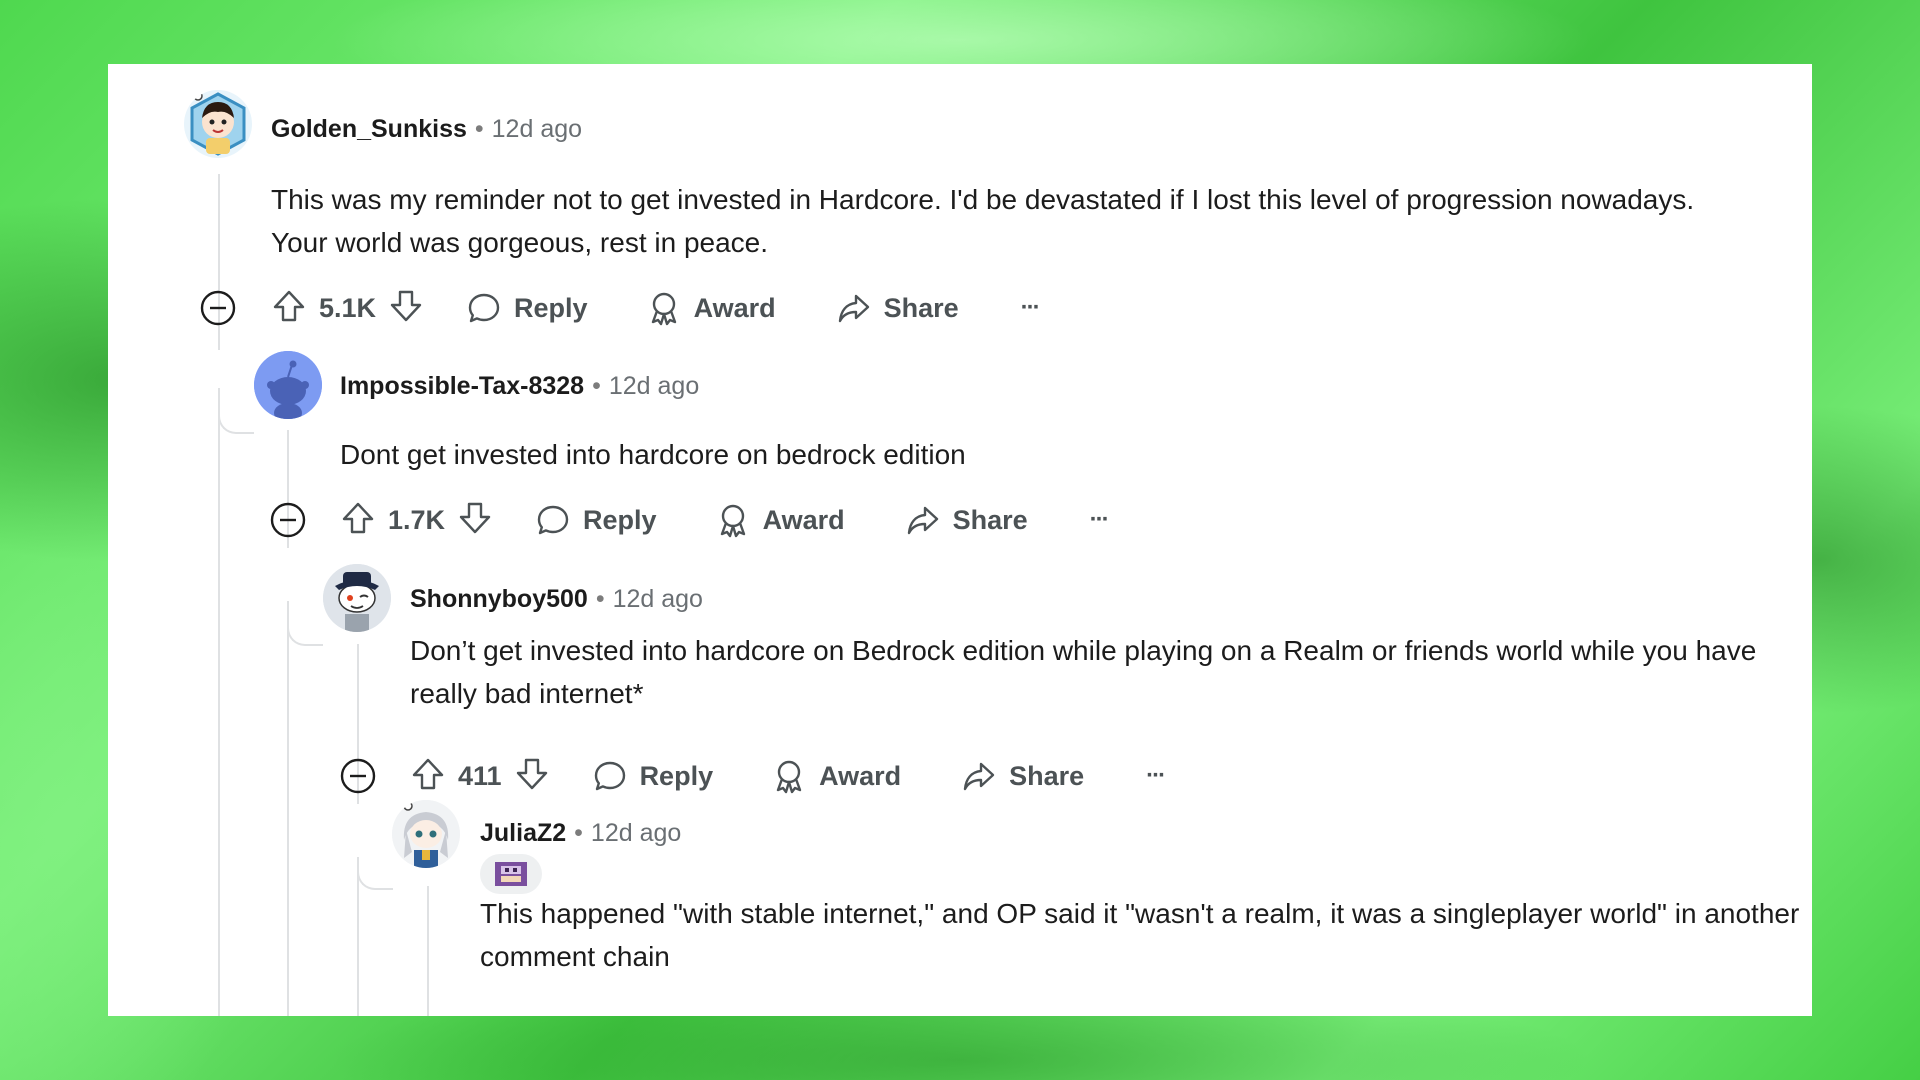  I want to click on username: JuliaZ2, so click(523, 833).